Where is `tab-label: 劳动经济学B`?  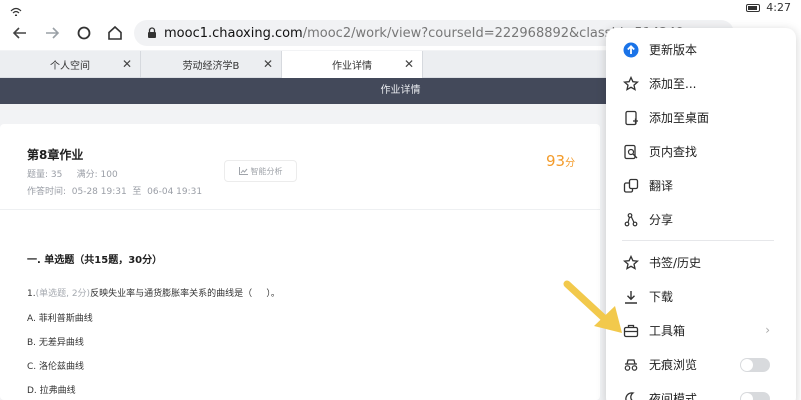
tab-label: 劳动经济学B is located at coordinates (211, 66).